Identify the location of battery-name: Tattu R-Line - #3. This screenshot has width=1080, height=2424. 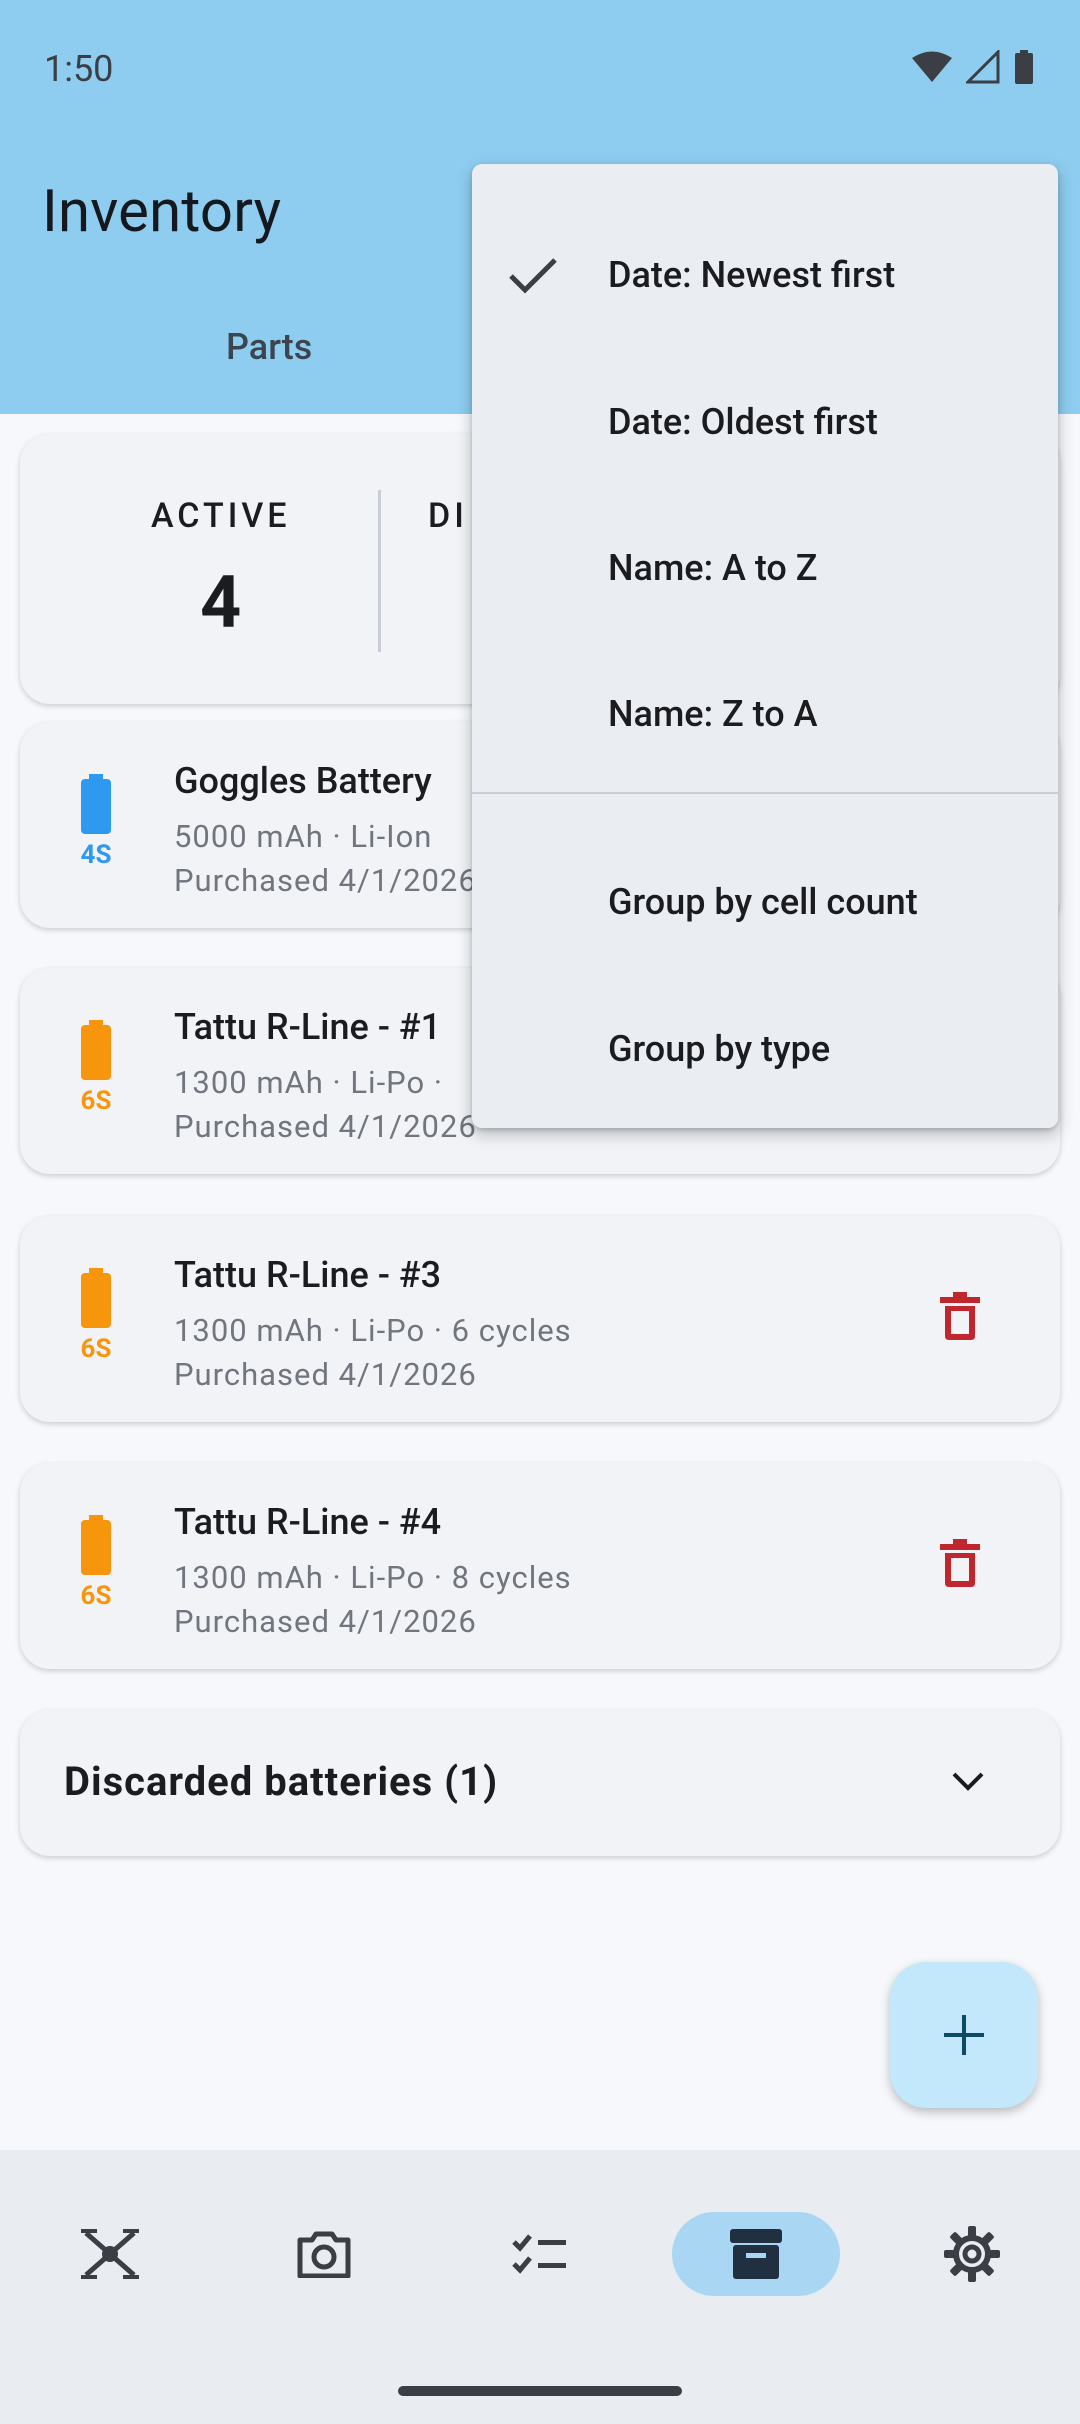
(308, 1275).